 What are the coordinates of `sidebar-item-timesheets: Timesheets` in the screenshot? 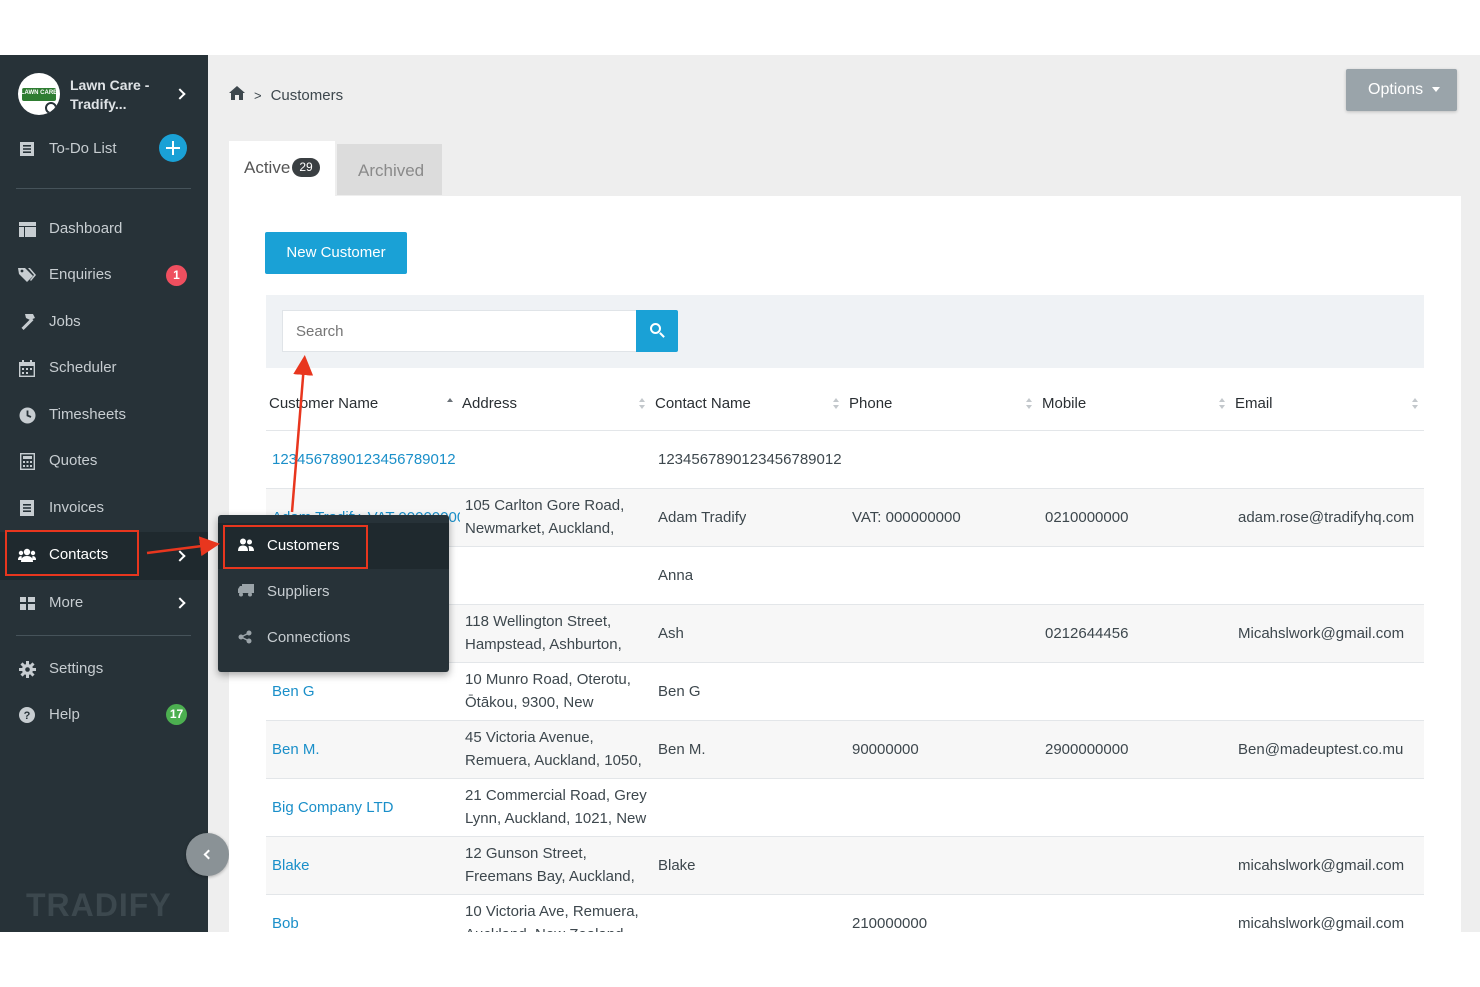 It's located at (104, 415).